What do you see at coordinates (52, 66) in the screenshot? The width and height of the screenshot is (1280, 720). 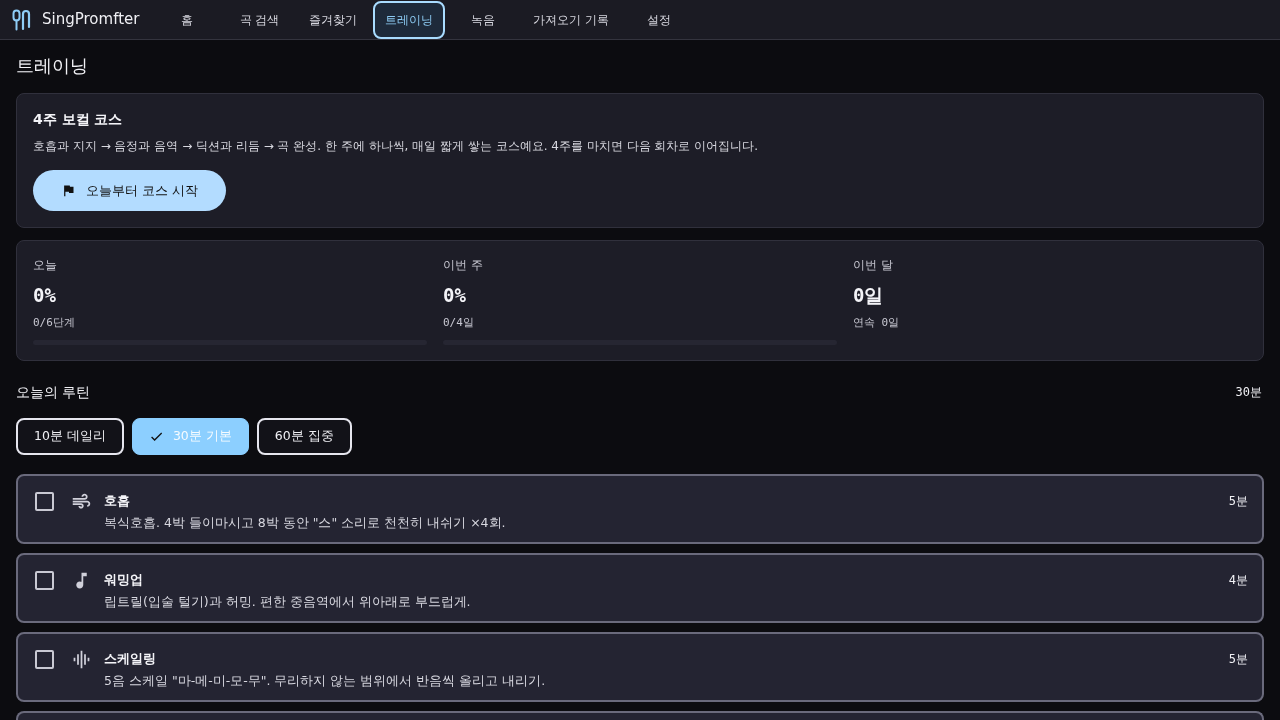 I see `page-title: 트레이닝` at bounding box center [52, 66].